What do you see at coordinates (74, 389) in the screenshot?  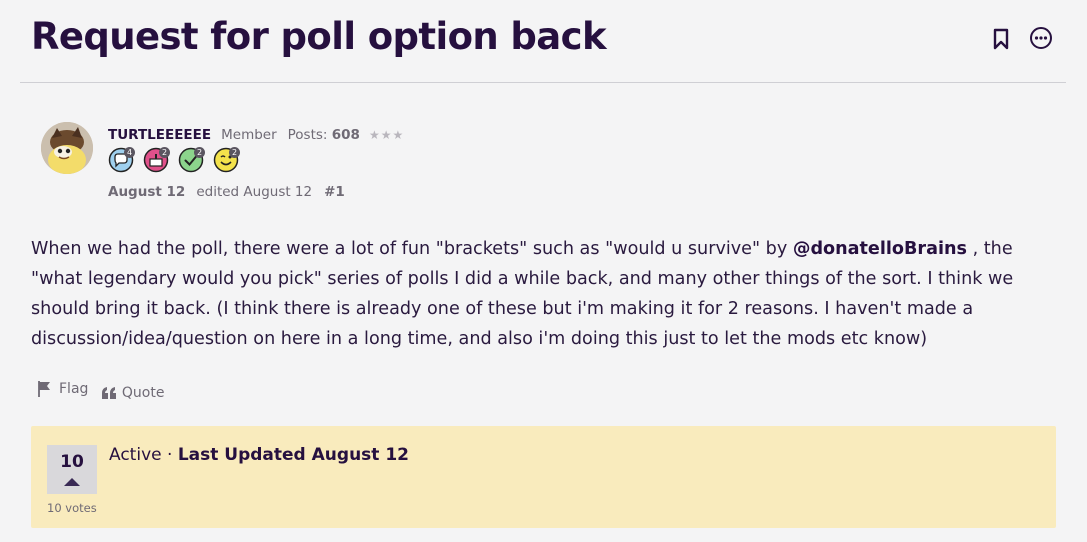 I see `flag-label: Flag` at bounding box center [74, 389].